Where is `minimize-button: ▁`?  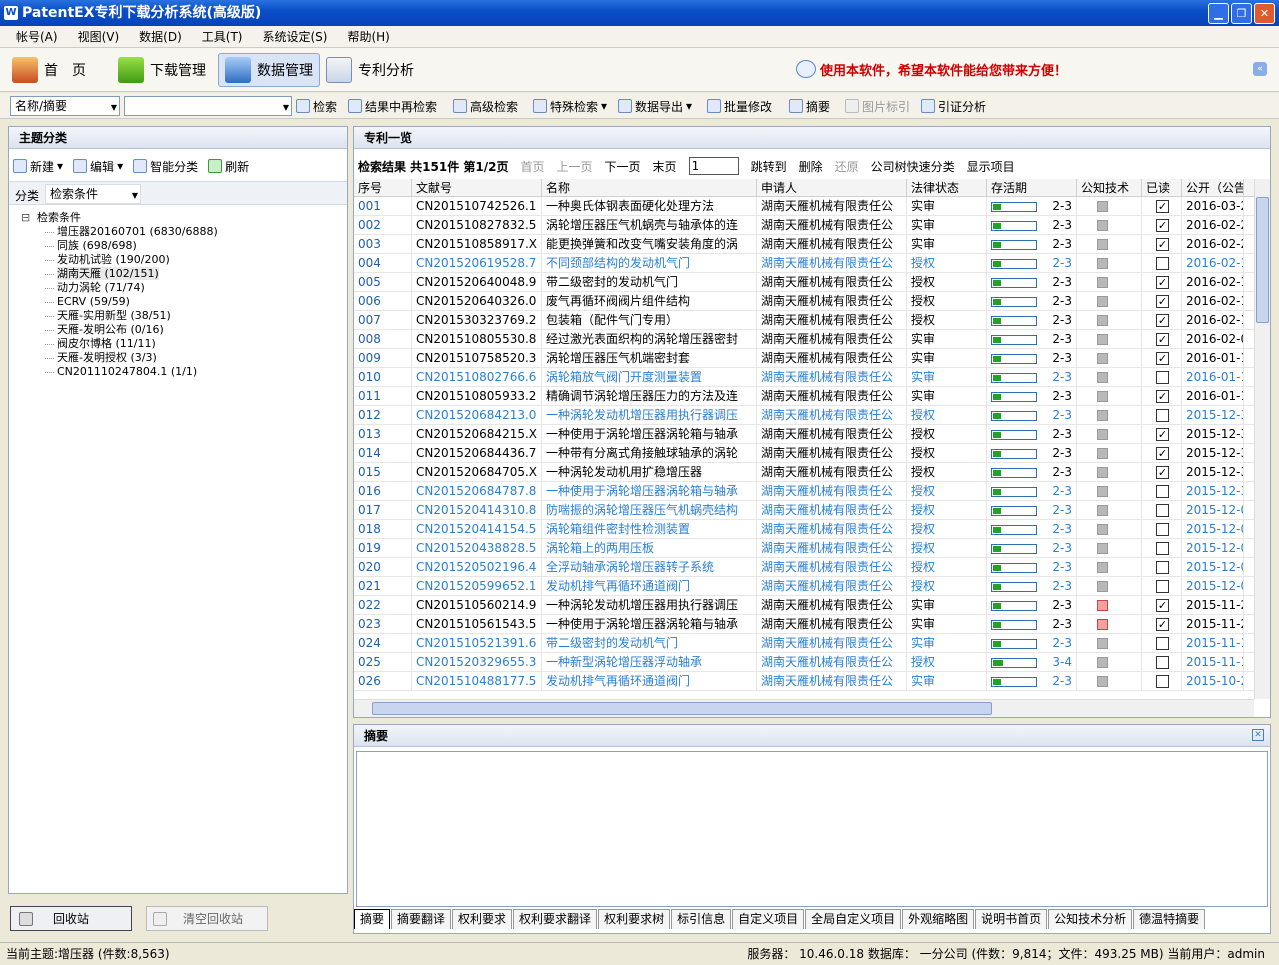
minimize-button: ▁ is located at coordinates (1218, 13).